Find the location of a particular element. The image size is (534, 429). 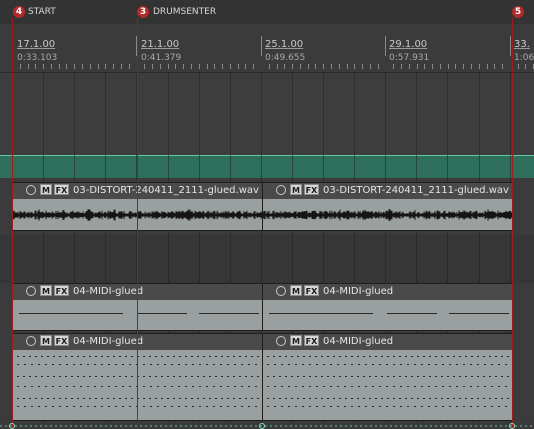

marker-5-badge: 5 is located at coordinates (518, 12).